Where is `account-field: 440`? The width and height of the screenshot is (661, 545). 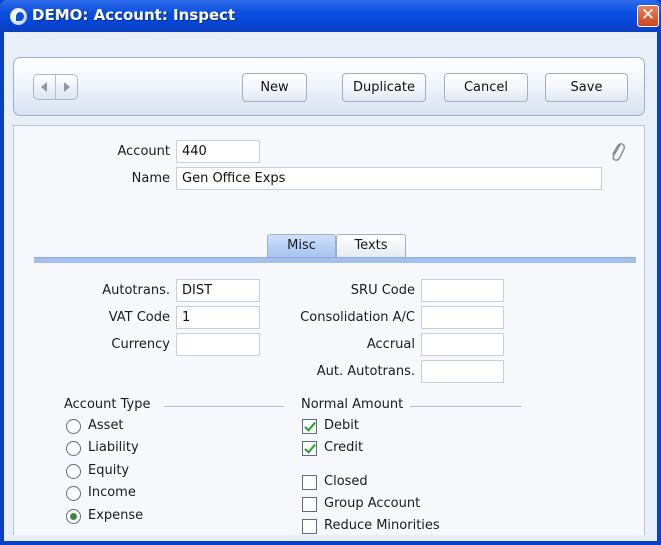 account-field: 440 is located at coordinates (218, 151).